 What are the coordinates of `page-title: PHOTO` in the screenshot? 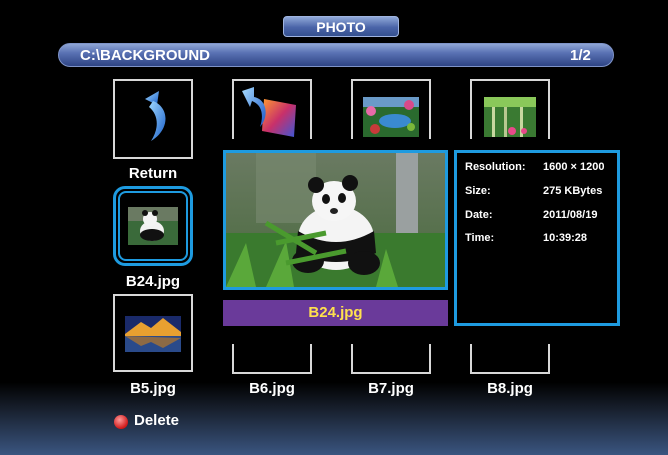 It's located at (341, 26).